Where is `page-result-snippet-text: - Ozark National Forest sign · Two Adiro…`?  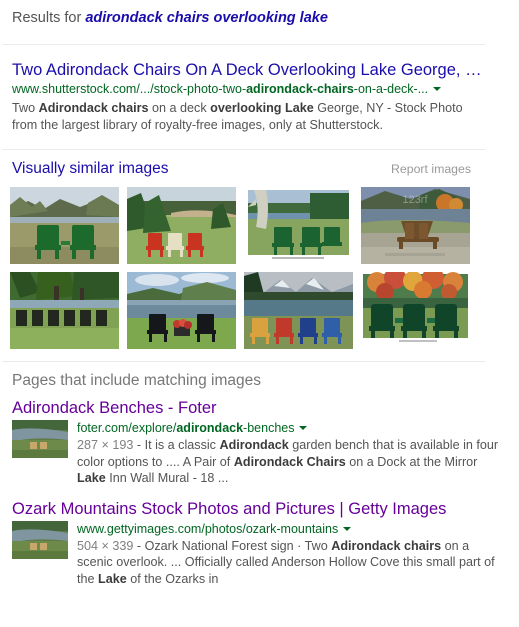
page-result-snippet-text: - Ozark National Forest sign · Two Adiro… is located at coordinates (286, 562).